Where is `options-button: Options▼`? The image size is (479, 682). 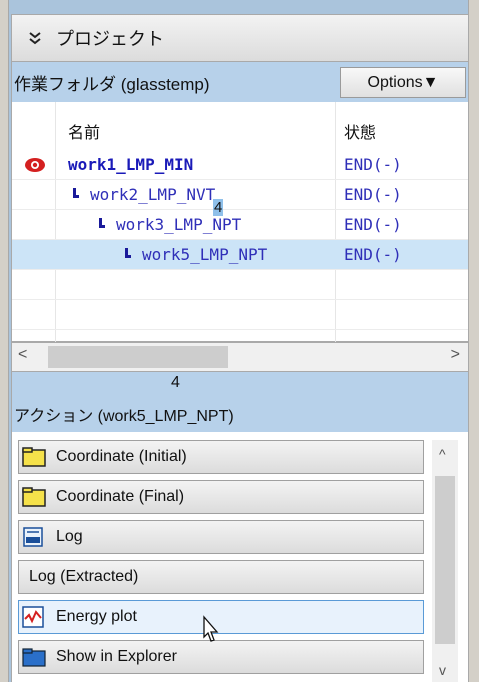 options-button: Options▼ is located at coordinates (403, 82).